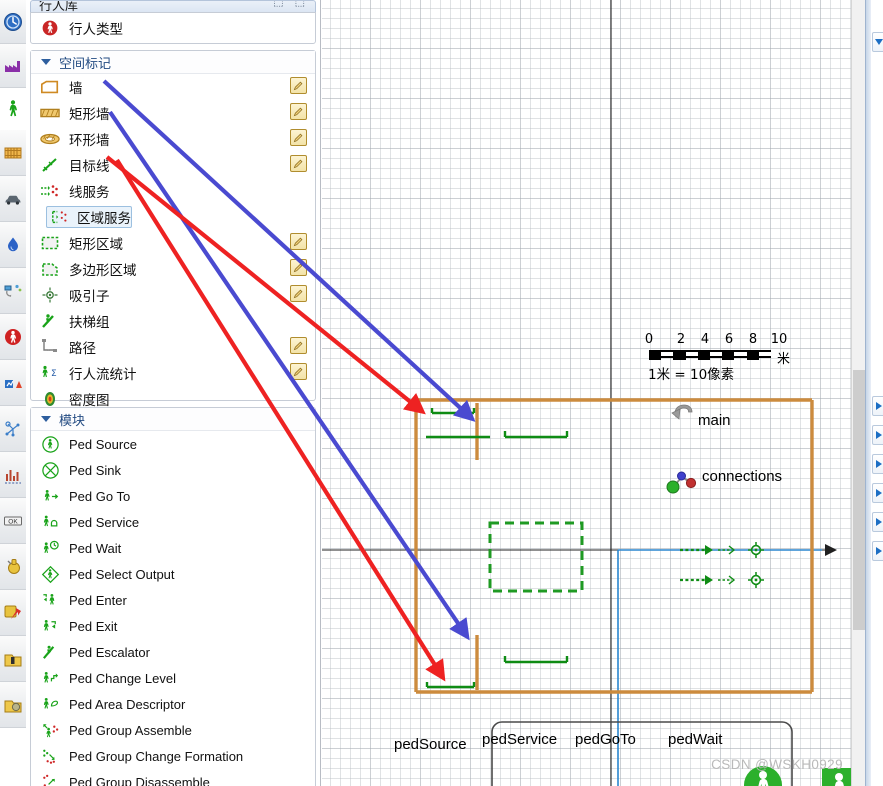  Describe the element at coordinates (173, 62) in the screenshot. I see `group-header-space-markup: 空间标记` at that location.